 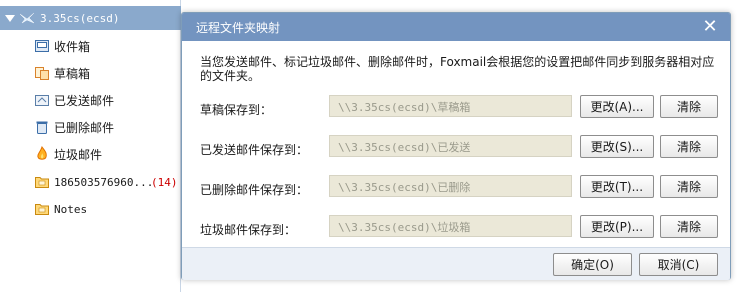 What do you see at coordinates (42, 153) in the screenshot?
I see `junk-icon` at bounding box center [42, 153].